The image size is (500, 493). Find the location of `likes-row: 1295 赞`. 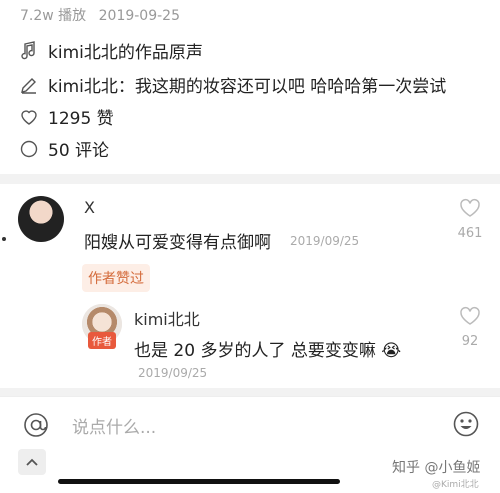

likes-row: 1295 赞 is located at coordinates (66, 116).